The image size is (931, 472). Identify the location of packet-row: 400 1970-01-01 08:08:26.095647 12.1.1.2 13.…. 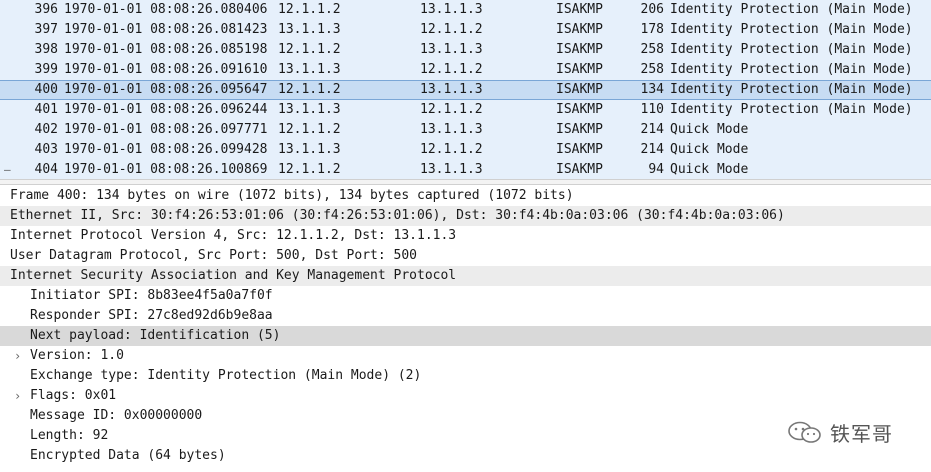
(465, 90).